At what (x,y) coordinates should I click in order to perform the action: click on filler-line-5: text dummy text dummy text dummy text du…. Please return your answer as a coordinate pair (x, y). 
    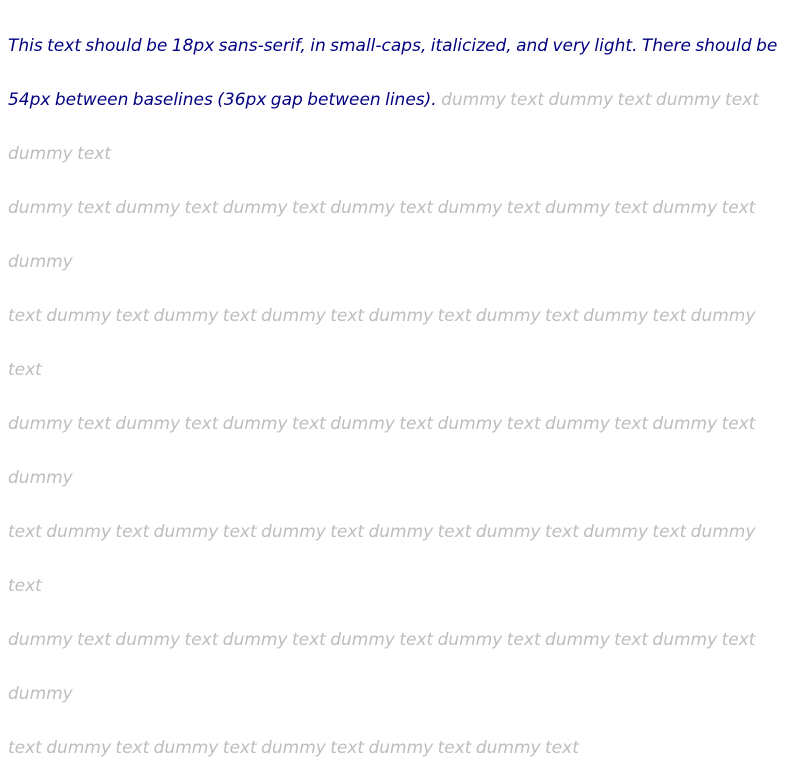
    Looking at the image, I should click on (382, 559).